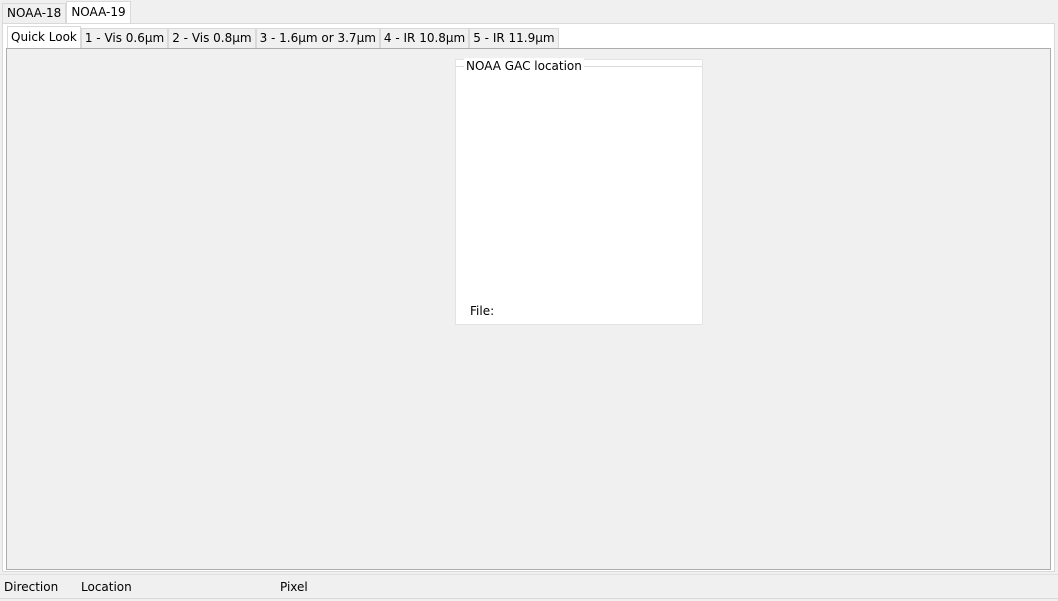 This screenshot has height=601, width=1058. What do you see at coordinates (514, 38) in the screenshot?
I see `tab-band-5-ir-119: 5 - IR 11.9µm` at bounding box center [514, 38].